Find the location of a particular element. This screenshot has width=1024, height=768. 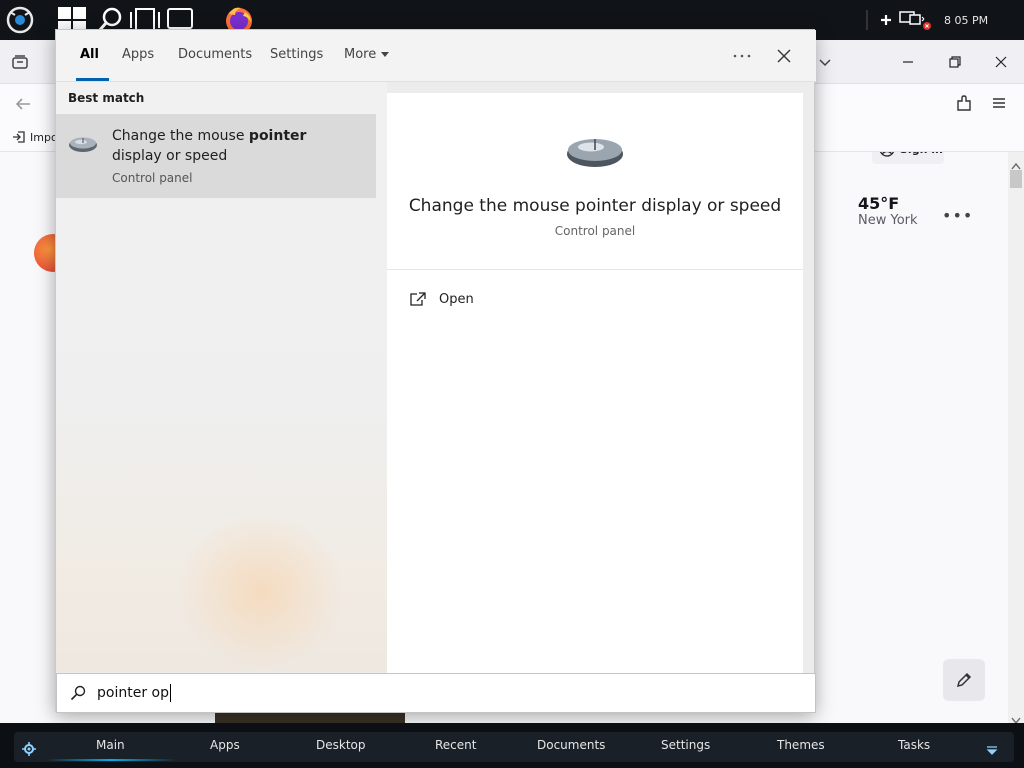

dock-main: Main is located at coordinates (110, 745).